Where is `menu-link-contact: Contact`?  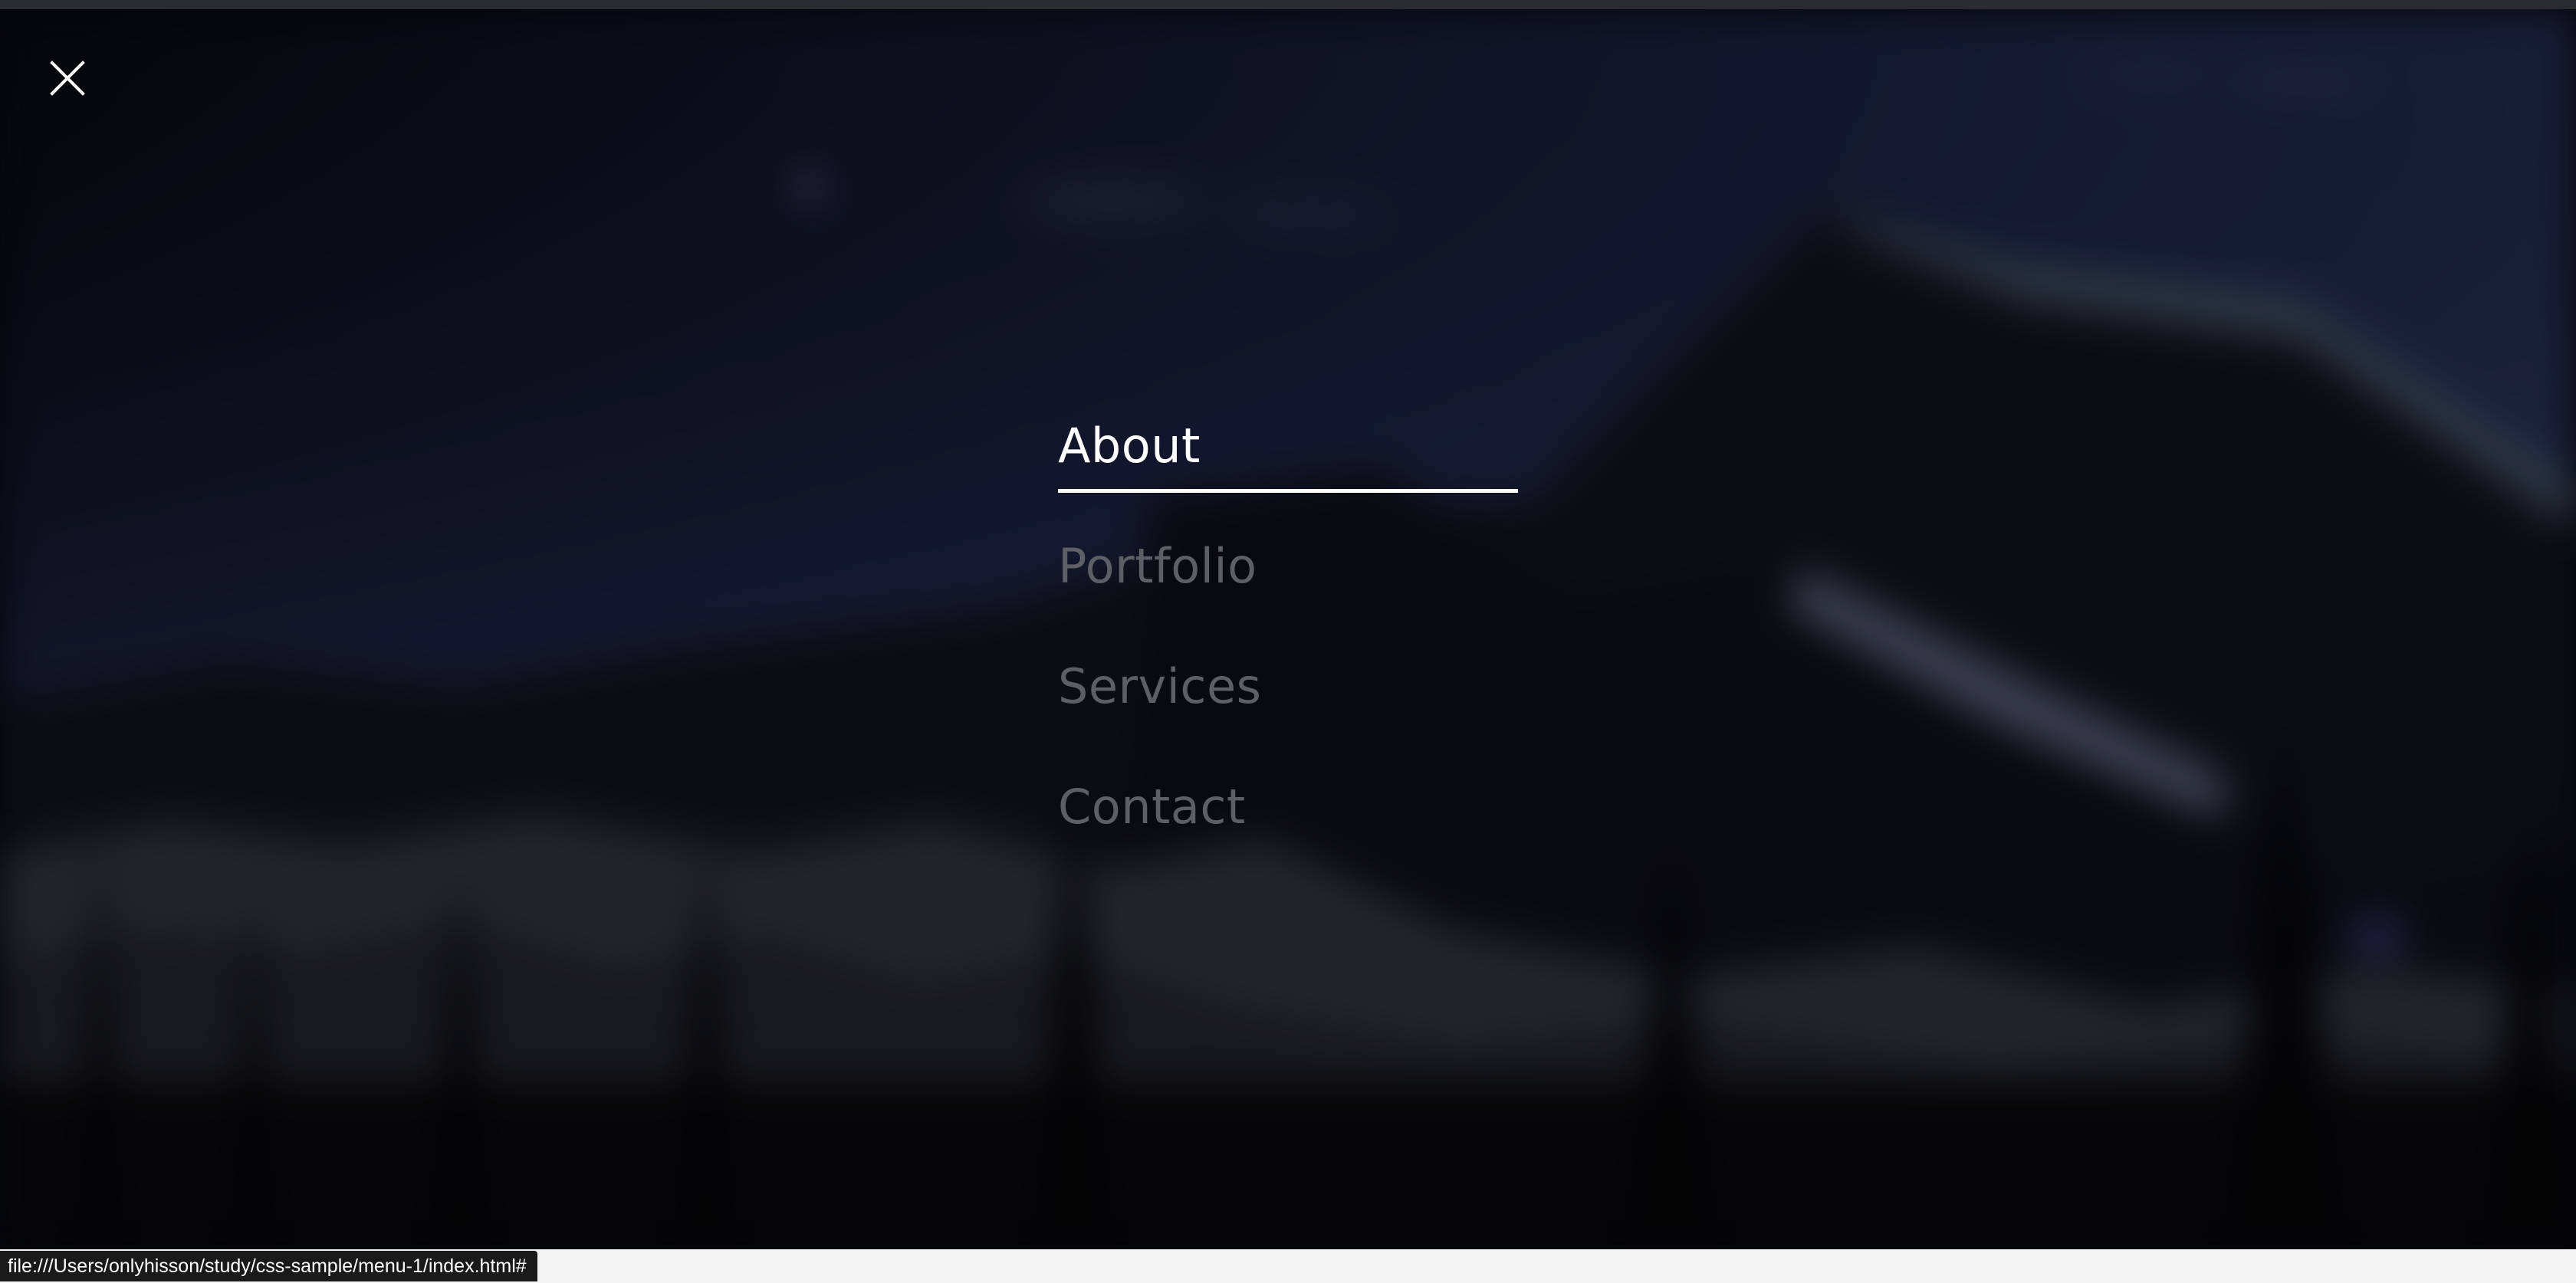 menu-link-contact: Contact is located at coordinates (1152, 807).